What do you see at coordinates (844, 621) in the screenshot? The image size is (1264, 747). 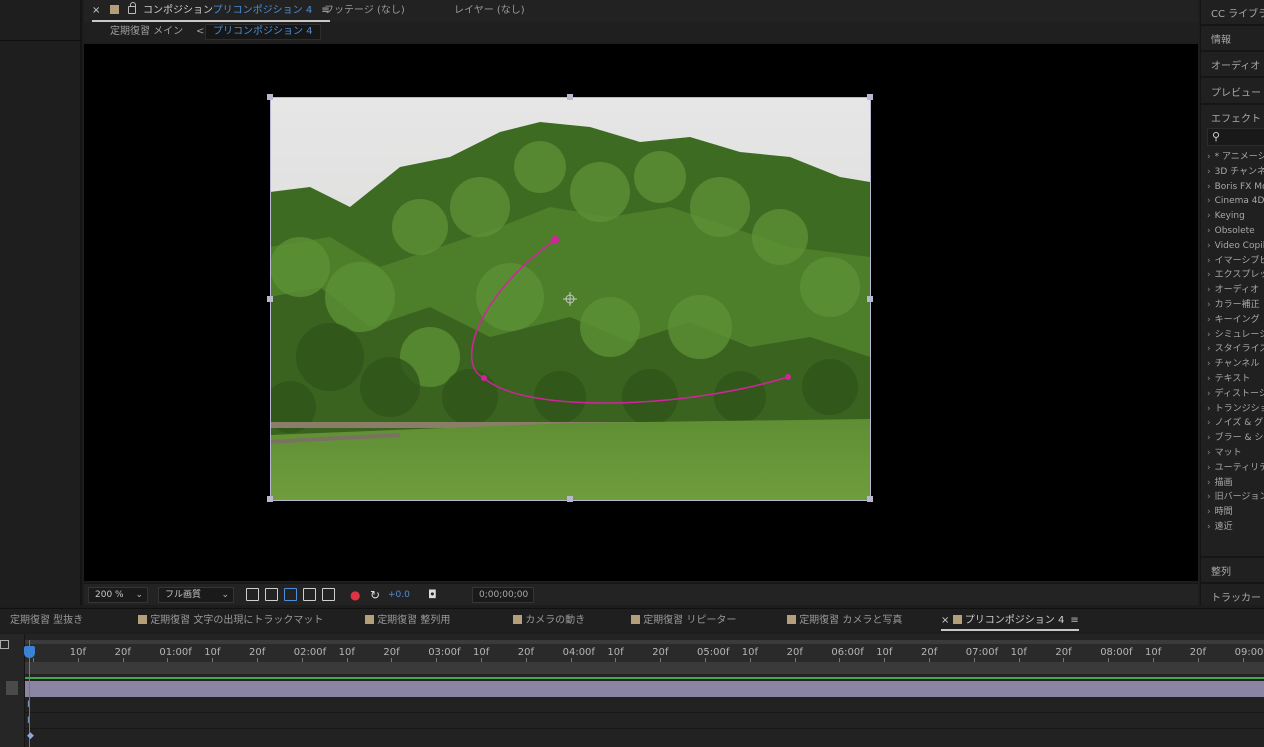 I see `timeline-tab: 定期復習 カメラと写真` at bounding box center [844, 621].